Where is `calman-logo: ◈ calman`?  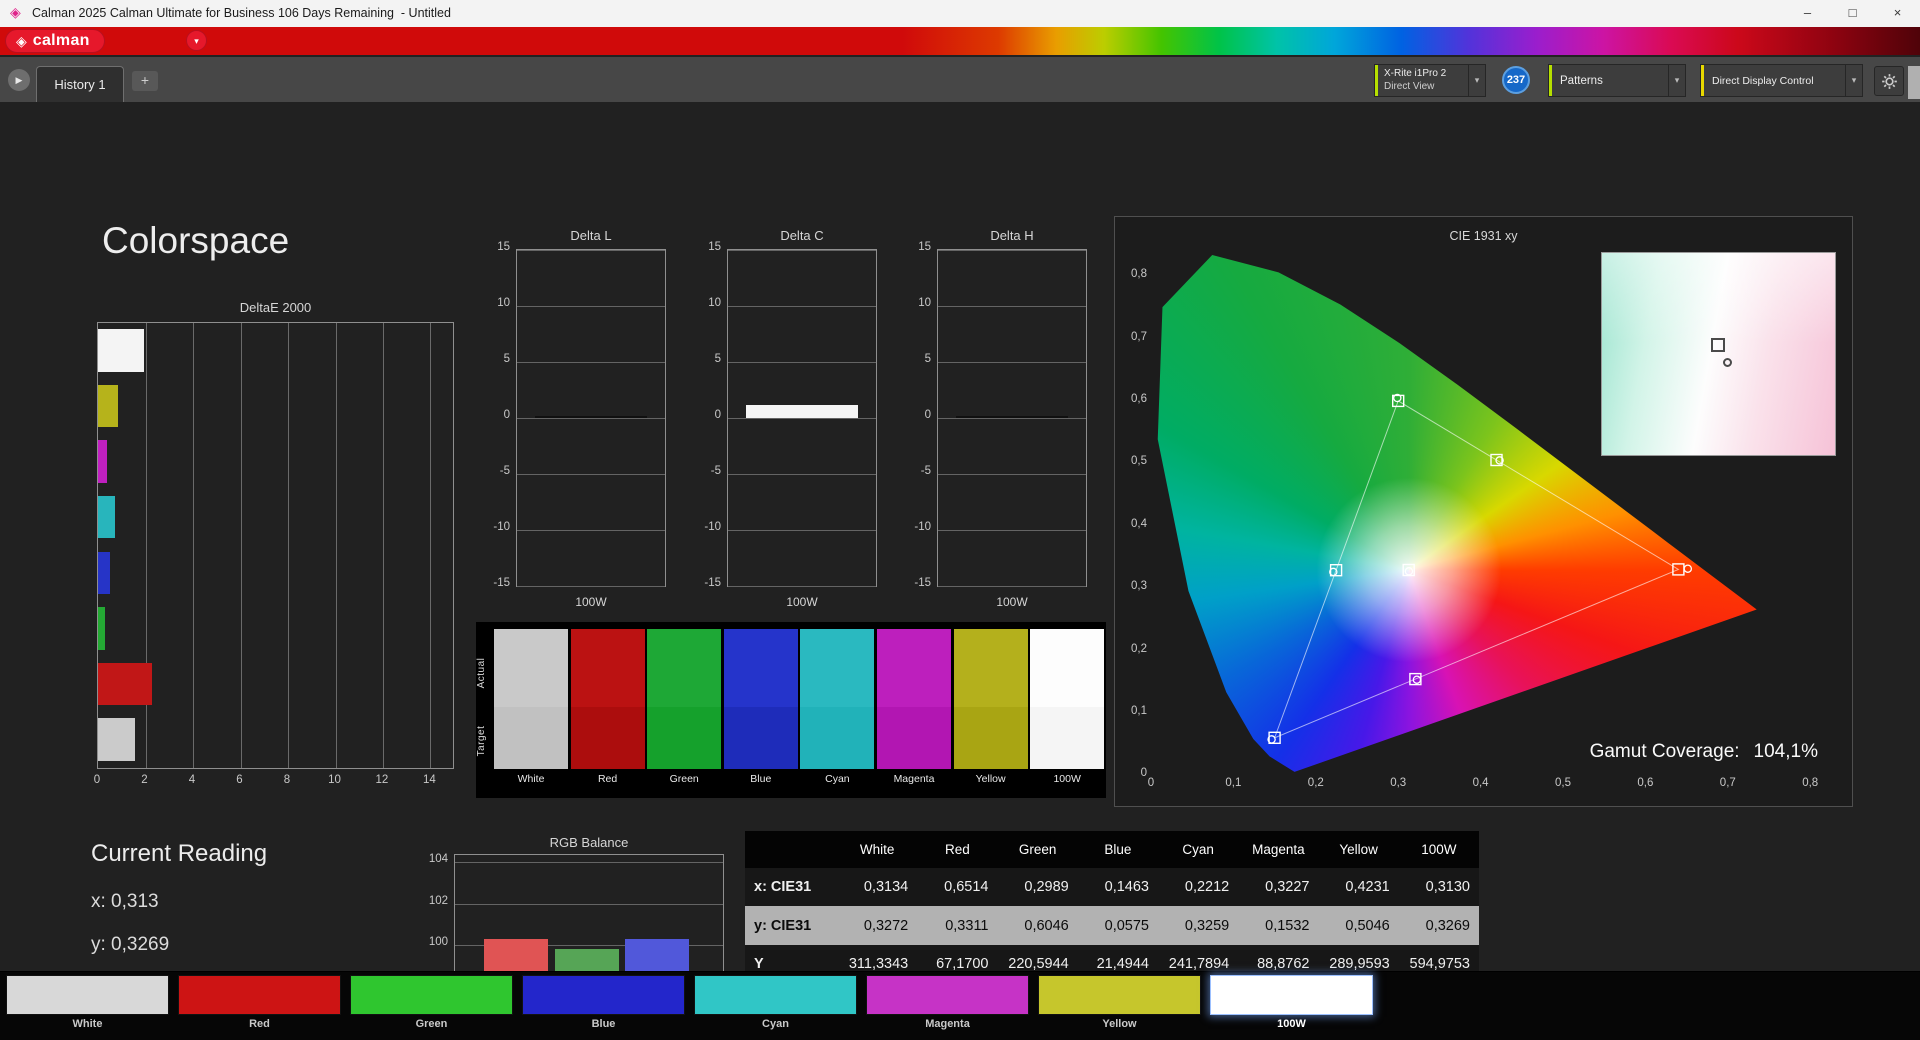 calman-logo: ◈ calman is located at coordinates (55, 41).